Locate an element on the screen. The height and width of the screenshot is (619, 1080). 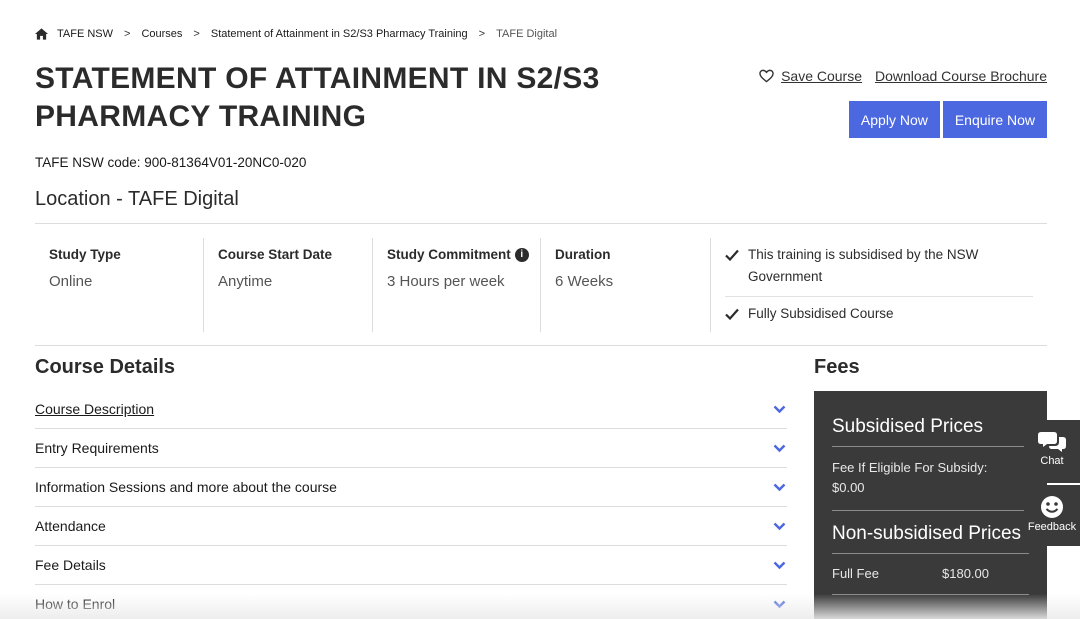
course-code: TAFE NSW code: 900-81364V01-20NC0-020 is located at coordinates (171, 162).